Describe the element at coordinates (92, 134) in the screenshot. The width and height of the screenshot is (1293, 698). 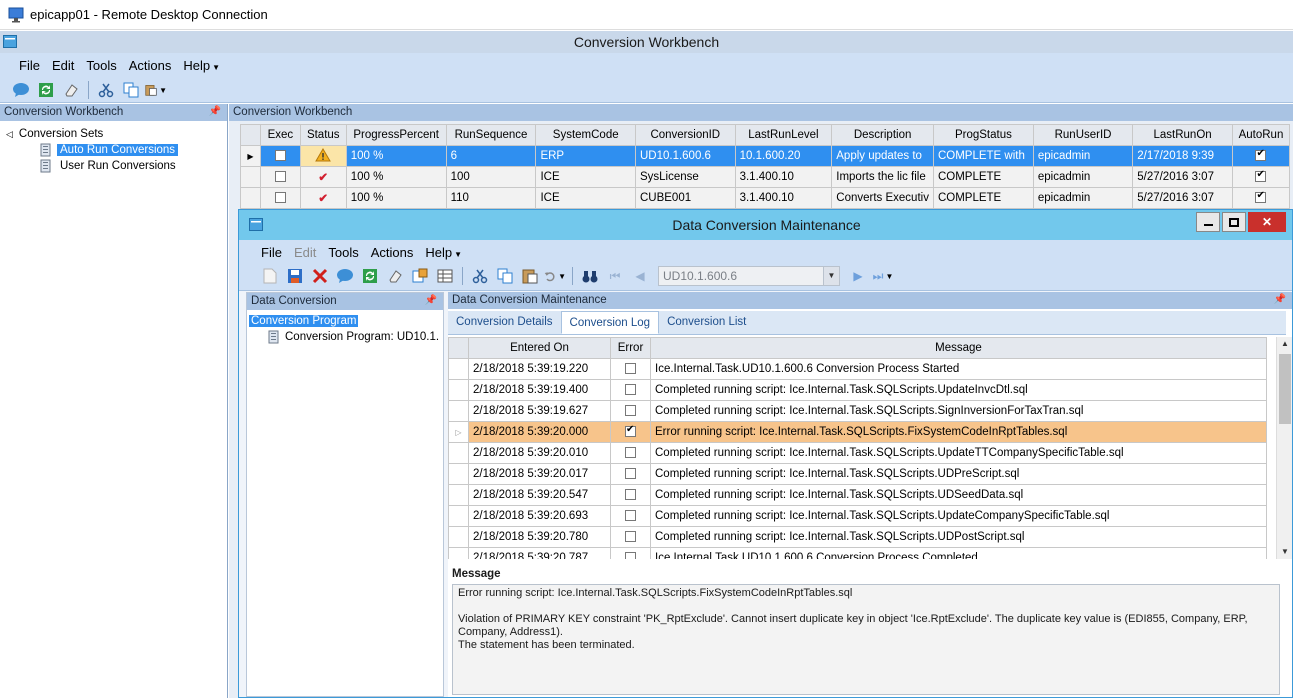
I see `tree-node-conversion-sets: ◁ Conversion Sets` at that location.